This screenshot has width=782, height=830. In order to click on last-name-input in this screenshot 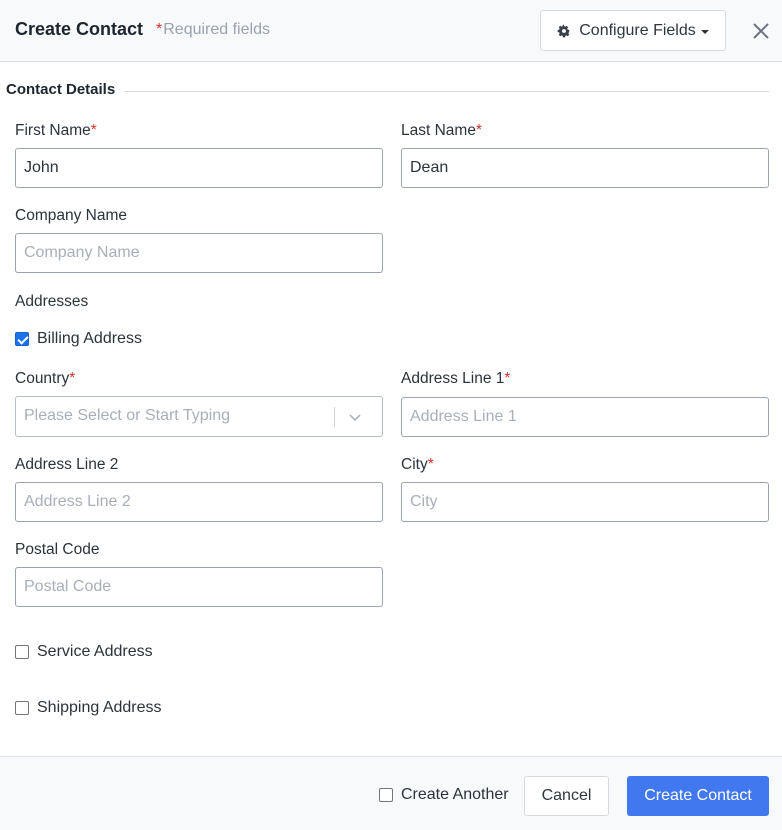, I will do `click(585, 168)`.